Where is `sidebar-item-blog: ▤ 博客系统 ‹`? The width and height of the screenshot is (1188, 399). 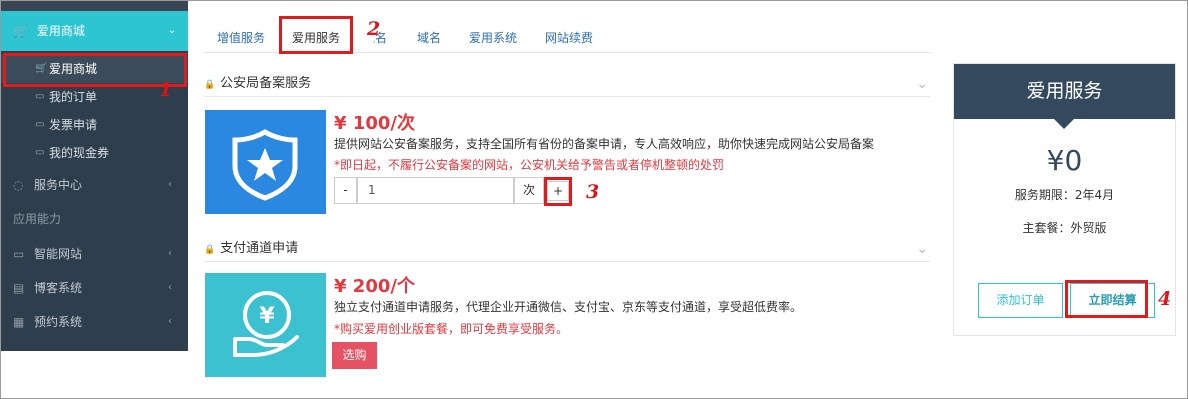 sidebar-item-blog: ▤ 博客系统 ‹ is located at coordinates (94, 288).